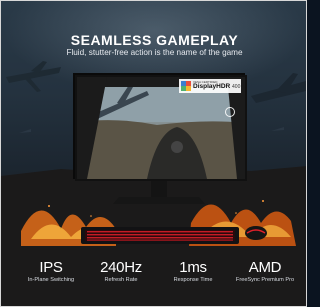  I want to click on spec-value: 1ms, so click(193, 267).